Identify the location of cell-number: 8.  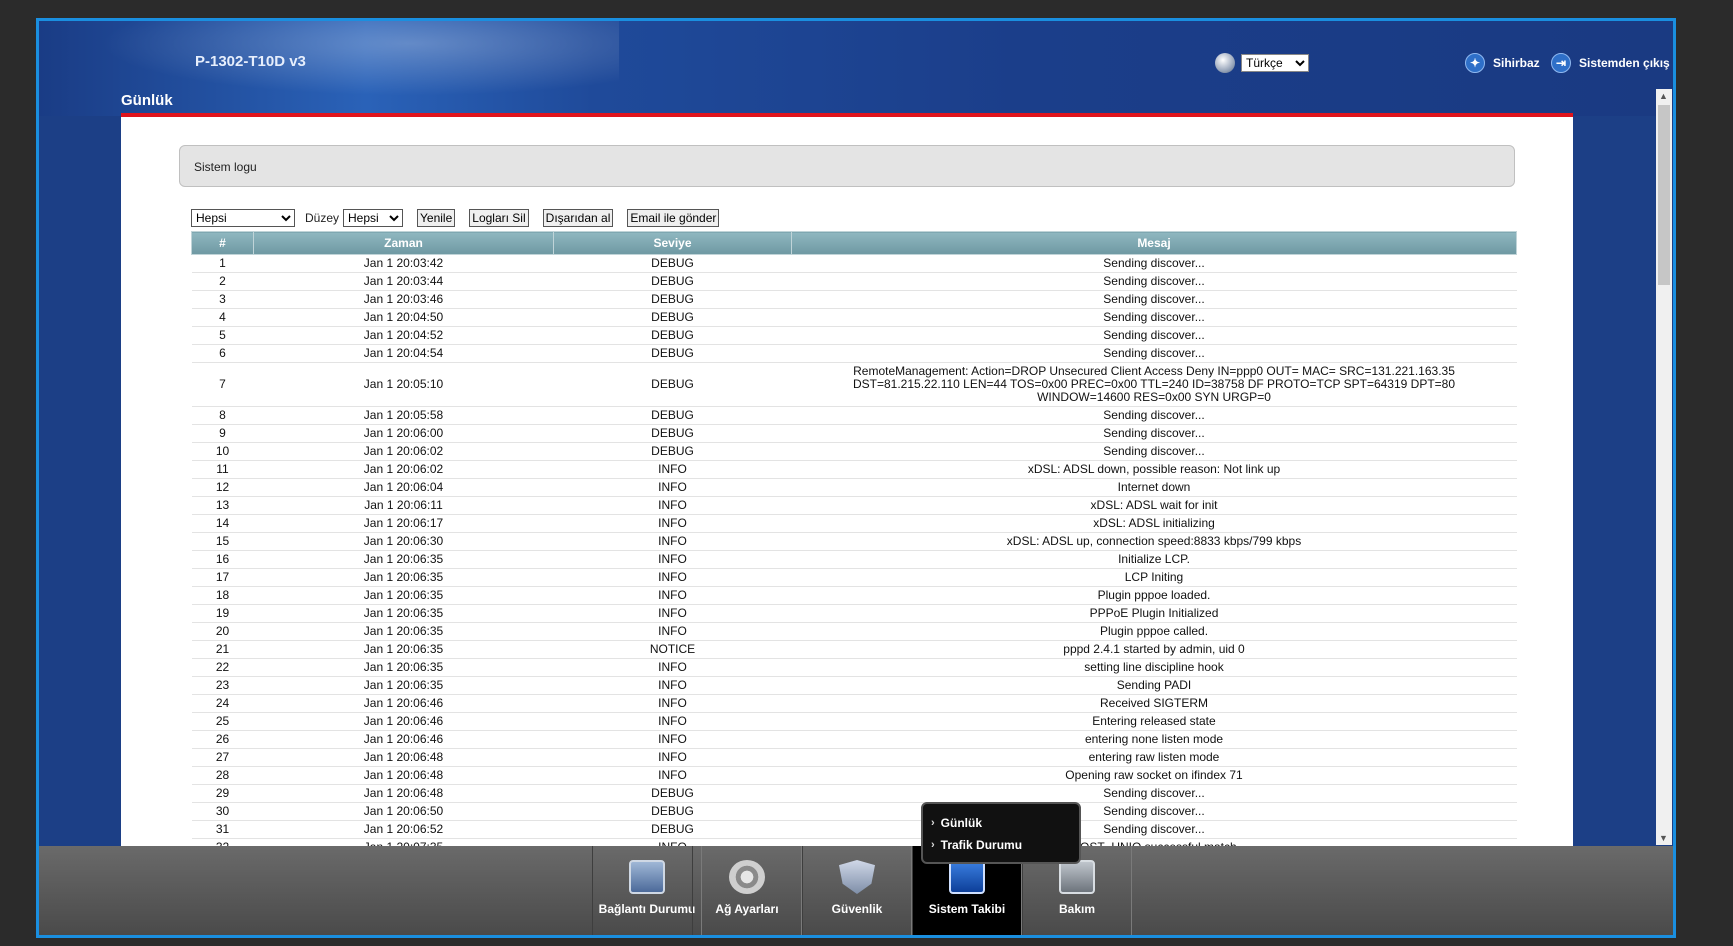
(222, 415).